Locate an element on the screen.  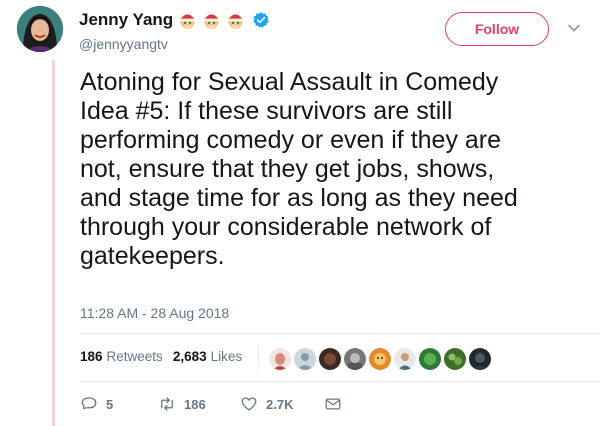
liker-avatars is located at coordinates (374, 359).